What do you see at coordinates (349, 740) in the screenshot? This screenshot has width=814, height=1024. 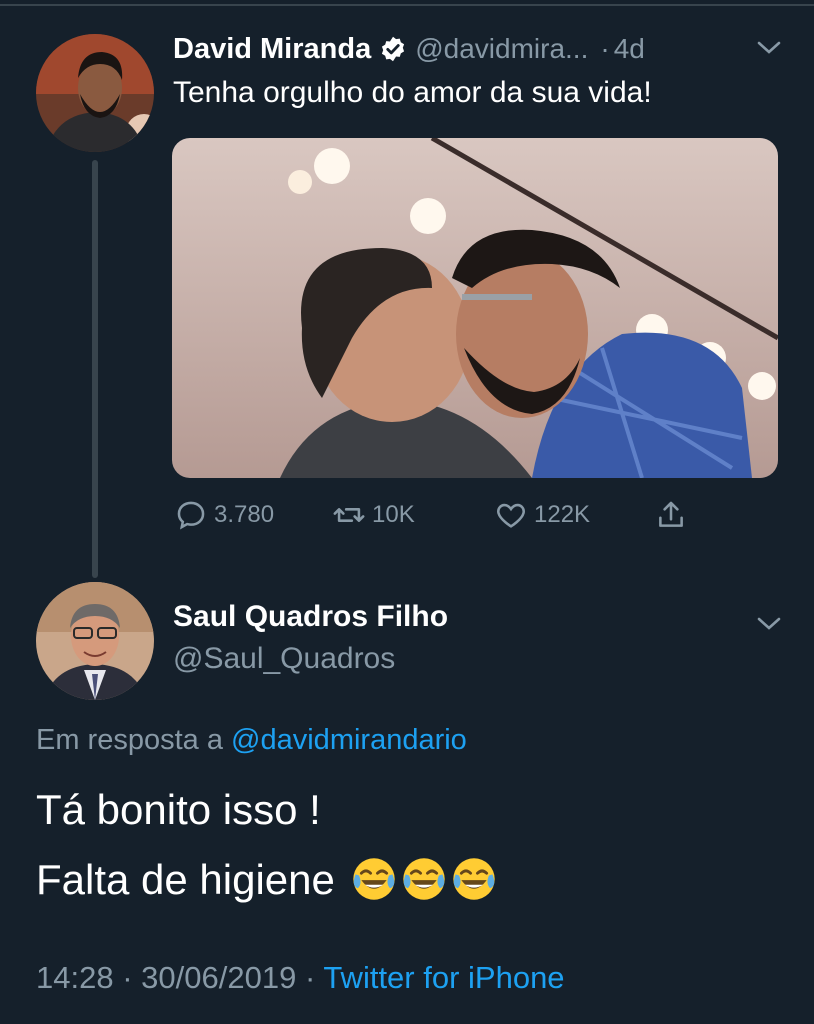 I see `in-reply-handle-link: @davidmirandario` at bounding box center [349, 740].